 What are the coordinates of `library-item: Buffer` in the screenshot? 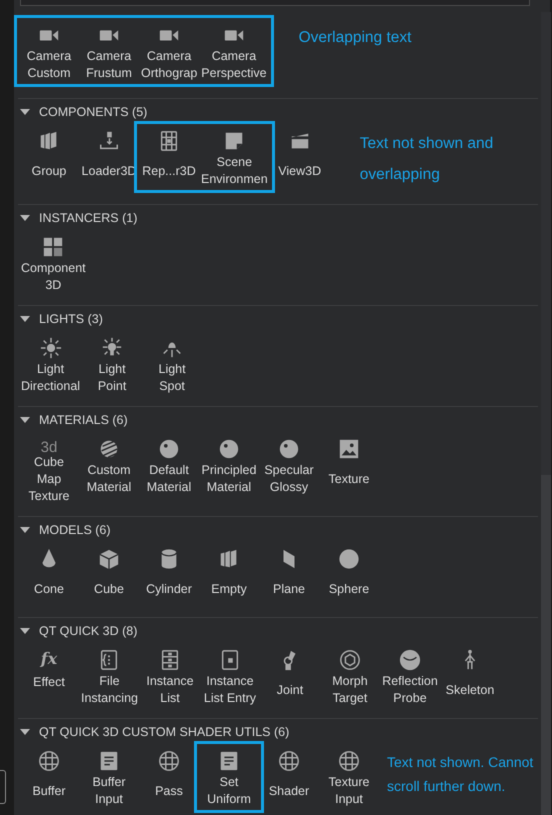 It's located at (49, 777).